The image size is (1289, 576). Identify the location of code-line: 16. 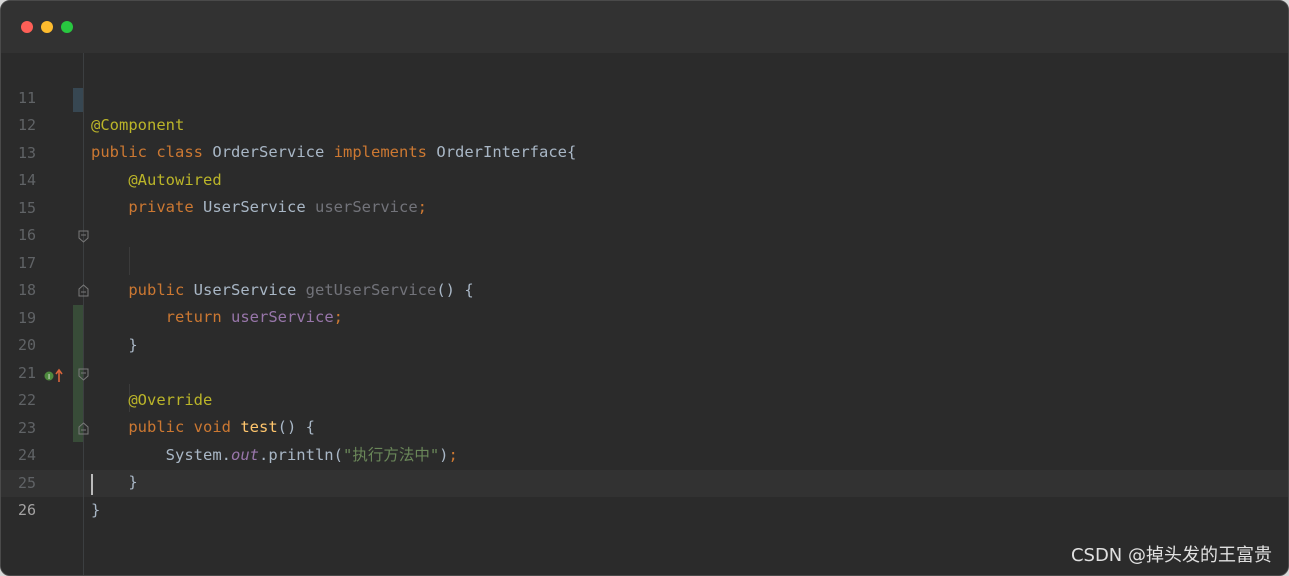
(644, 219).